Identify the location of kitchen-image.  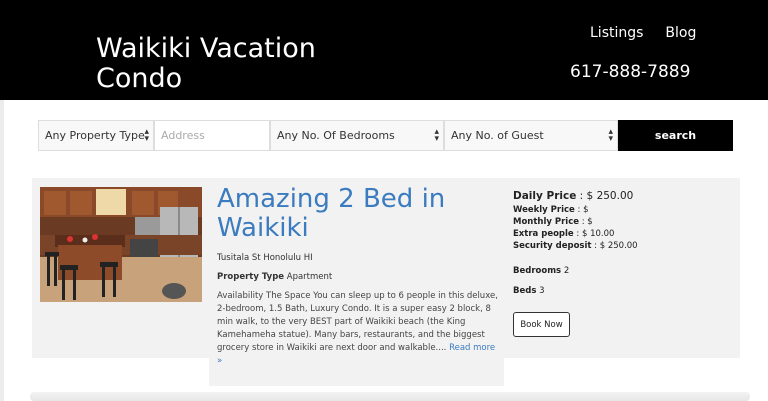
(121, 244).